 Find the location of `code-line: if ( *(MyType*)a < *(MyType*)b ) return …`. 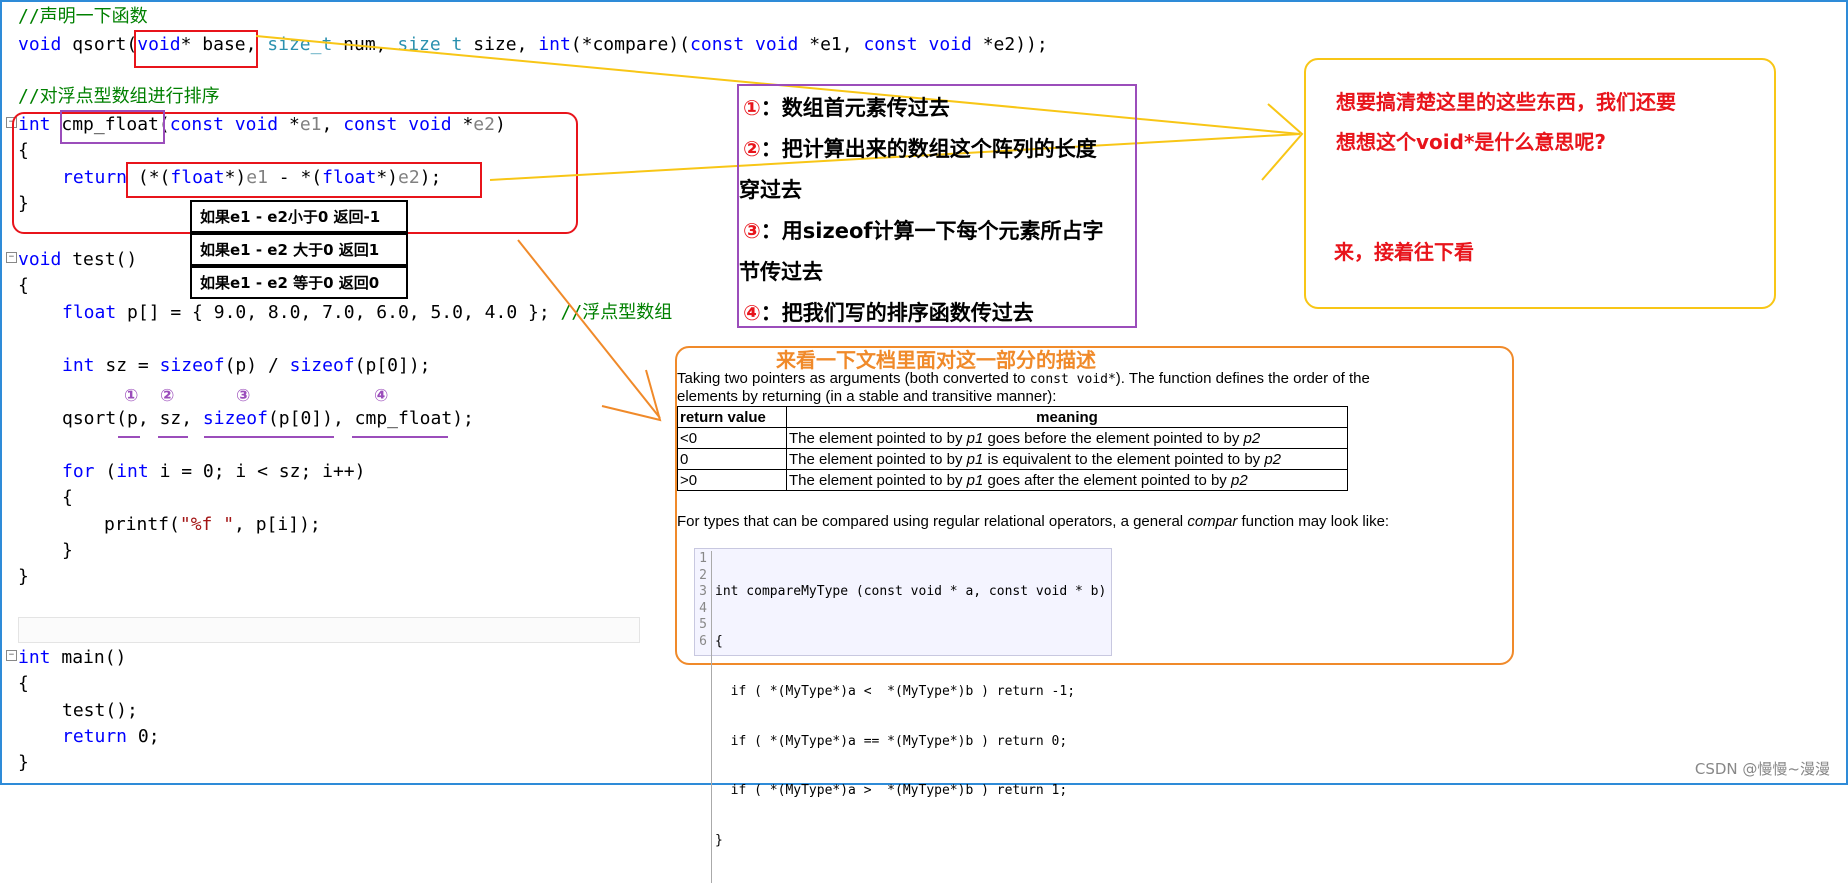

code-line: if ( *(MyType*)a < *(MyType*)b ) return … is located at coordinates (910, 692).